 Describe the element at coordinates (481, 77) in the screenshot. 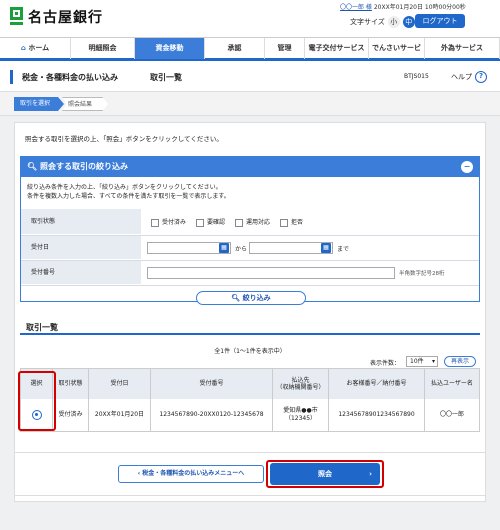

I see `help-icon: ?` at that location.